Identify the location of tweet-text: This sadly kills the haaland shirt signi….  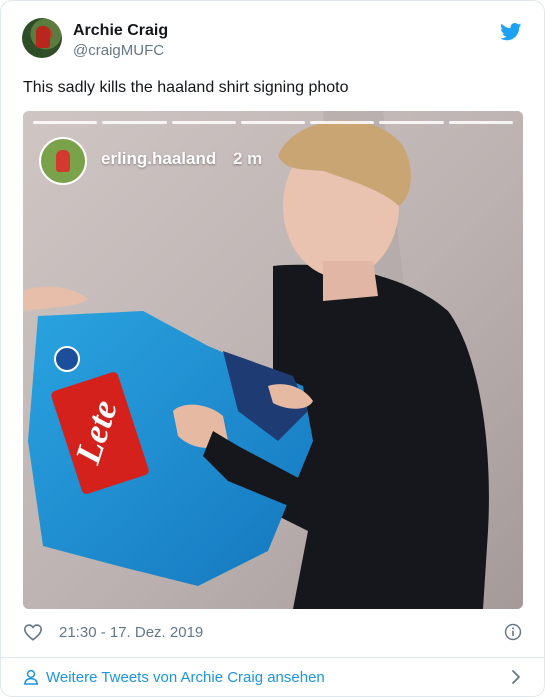
(186, 87).